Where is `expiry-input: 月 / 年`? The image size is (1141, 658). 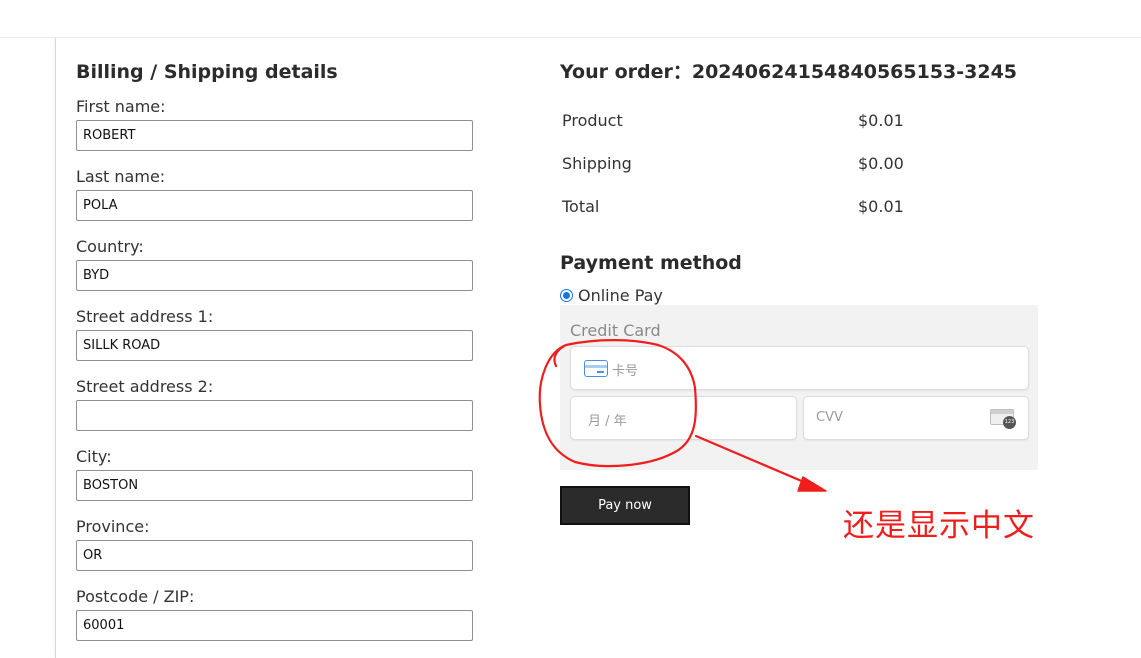
expiry-input: 月 / 年 is located at coordinates (683, 418).